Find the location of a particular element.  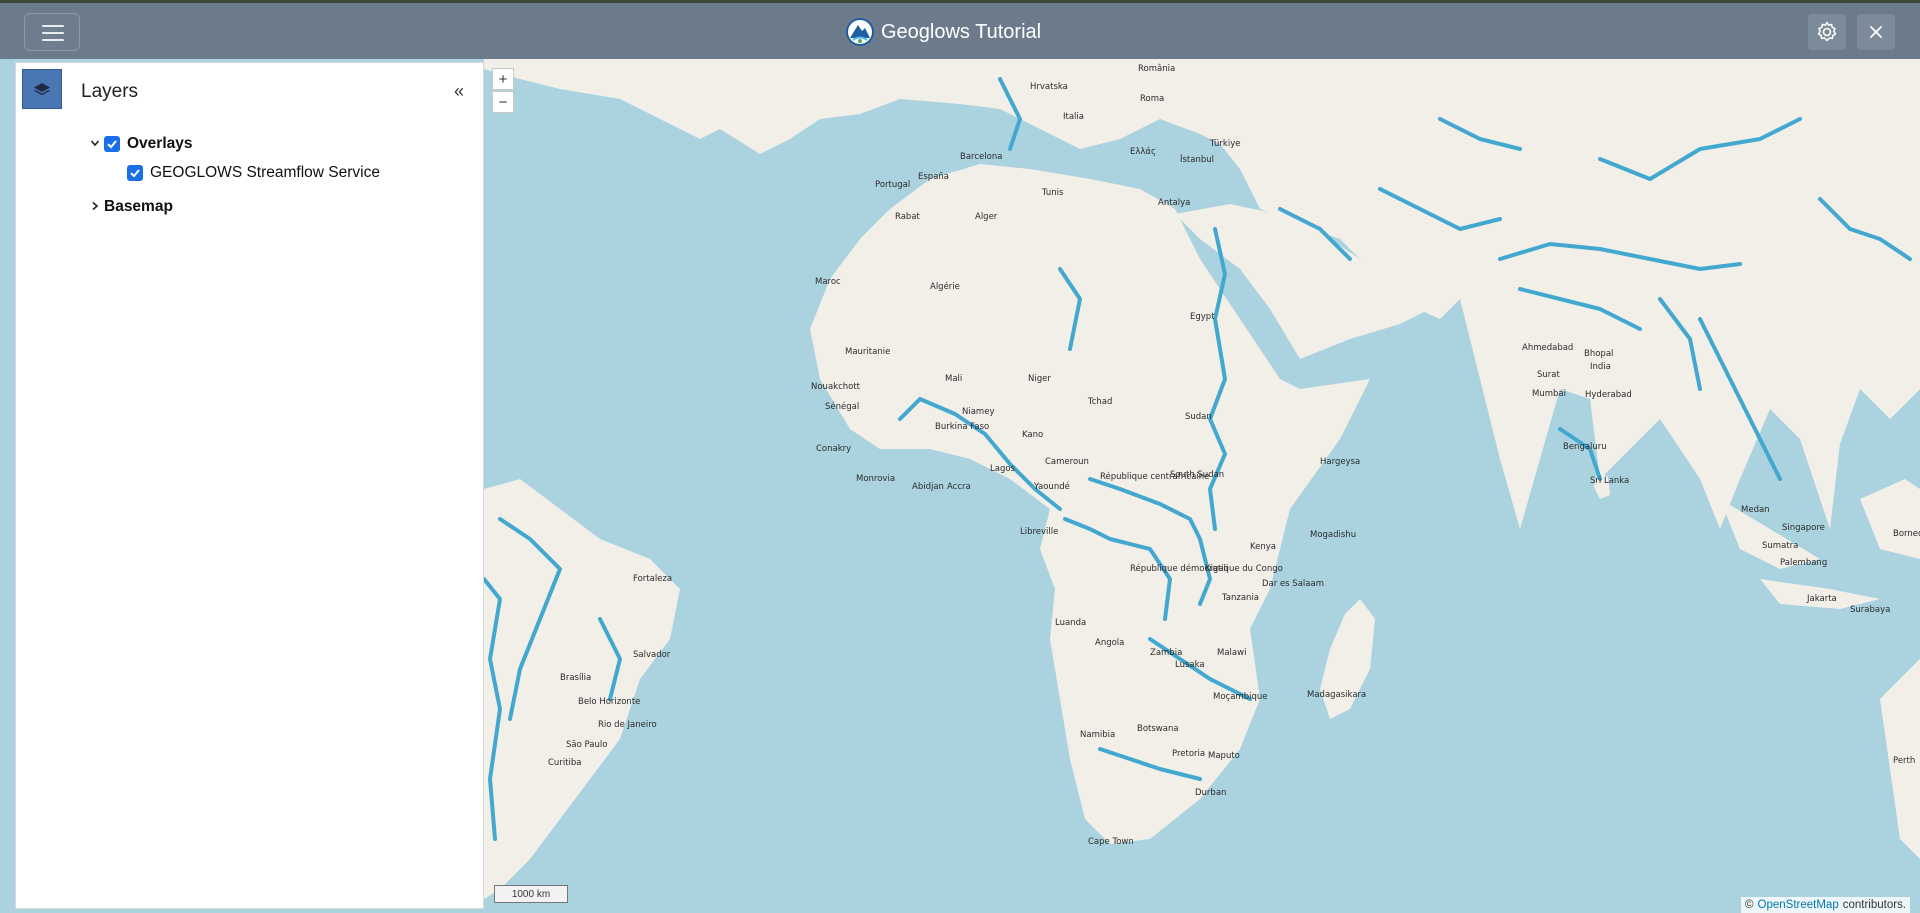

scale-bar: 1000 km is located at coordinates (531, 894).